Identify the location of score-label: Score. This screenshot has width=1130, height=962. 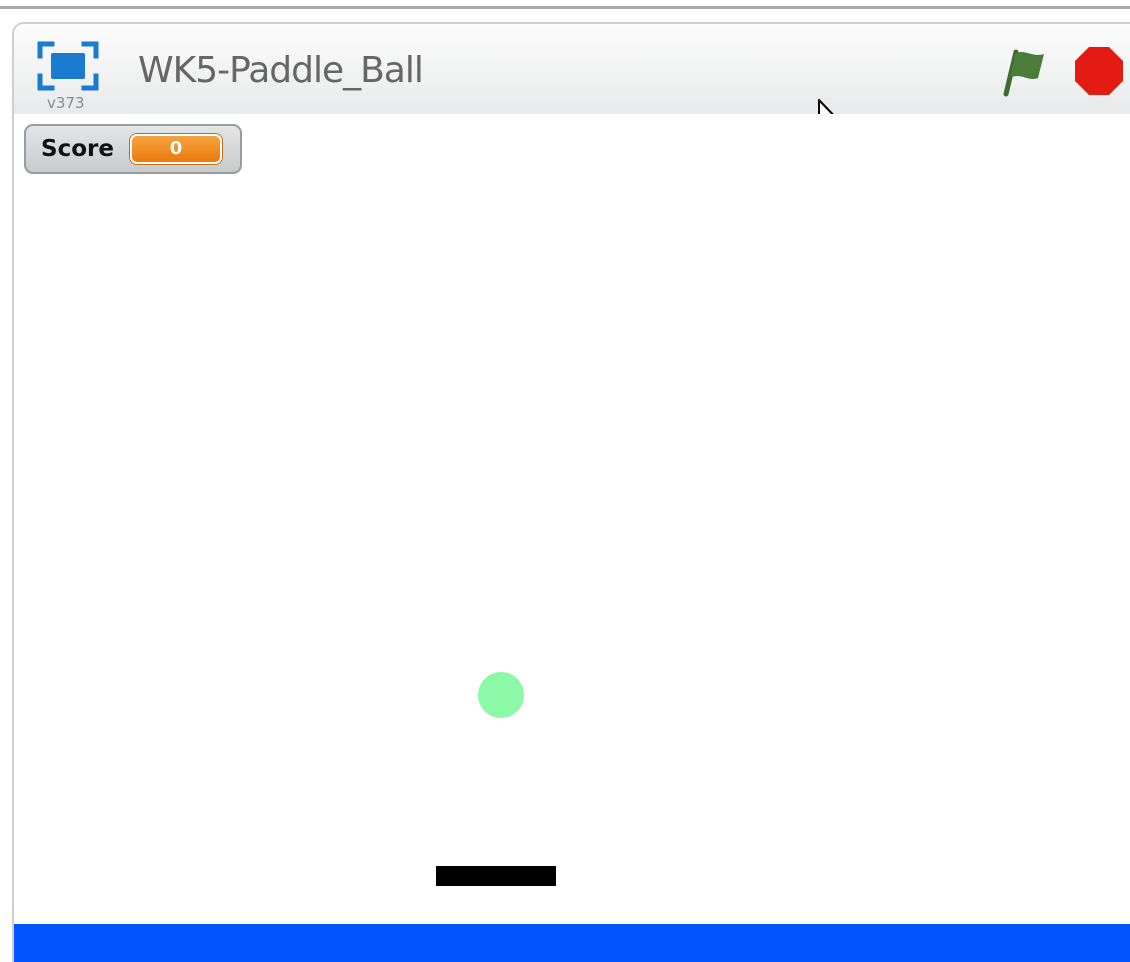
(77, 149).